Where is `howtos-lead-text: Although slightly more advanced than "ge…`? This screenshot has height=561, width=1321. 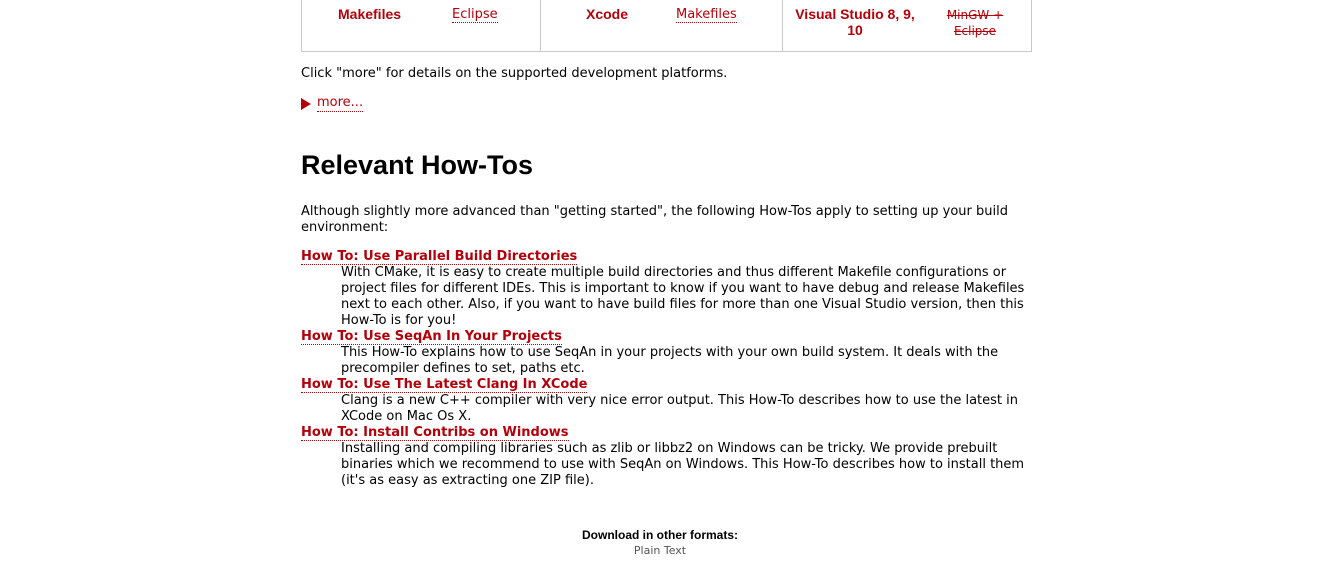
howtos-lead-text: Although slightly more advanced than "ge… is located at coordinates (654, 219).